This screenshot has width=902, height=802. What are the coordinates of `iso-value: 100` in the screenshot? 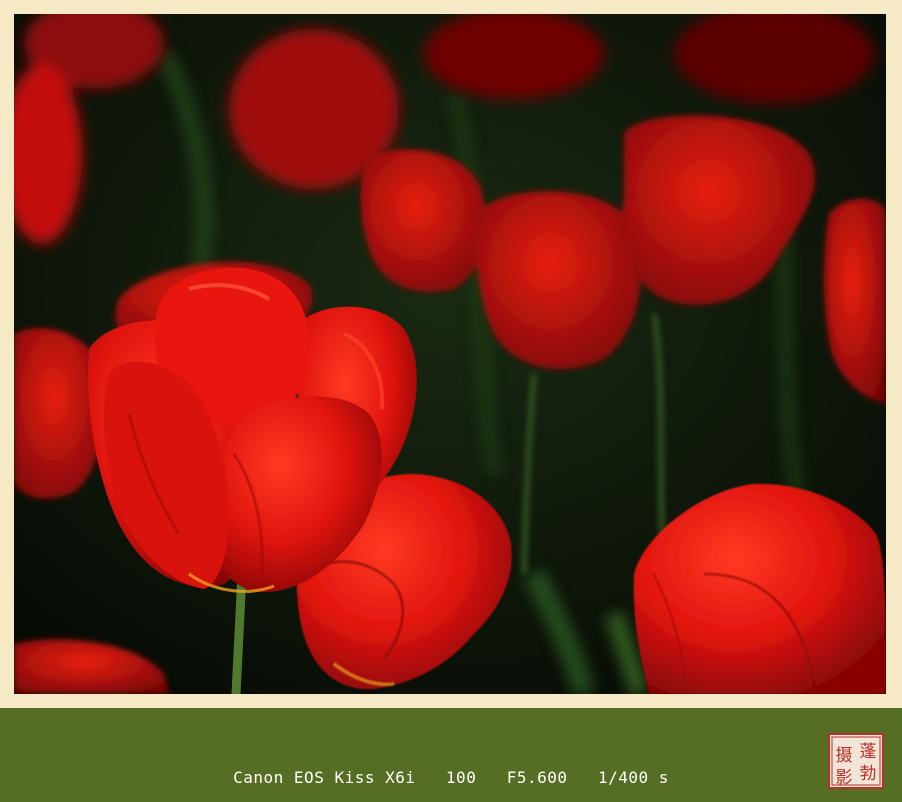 It's located at (461, 777).